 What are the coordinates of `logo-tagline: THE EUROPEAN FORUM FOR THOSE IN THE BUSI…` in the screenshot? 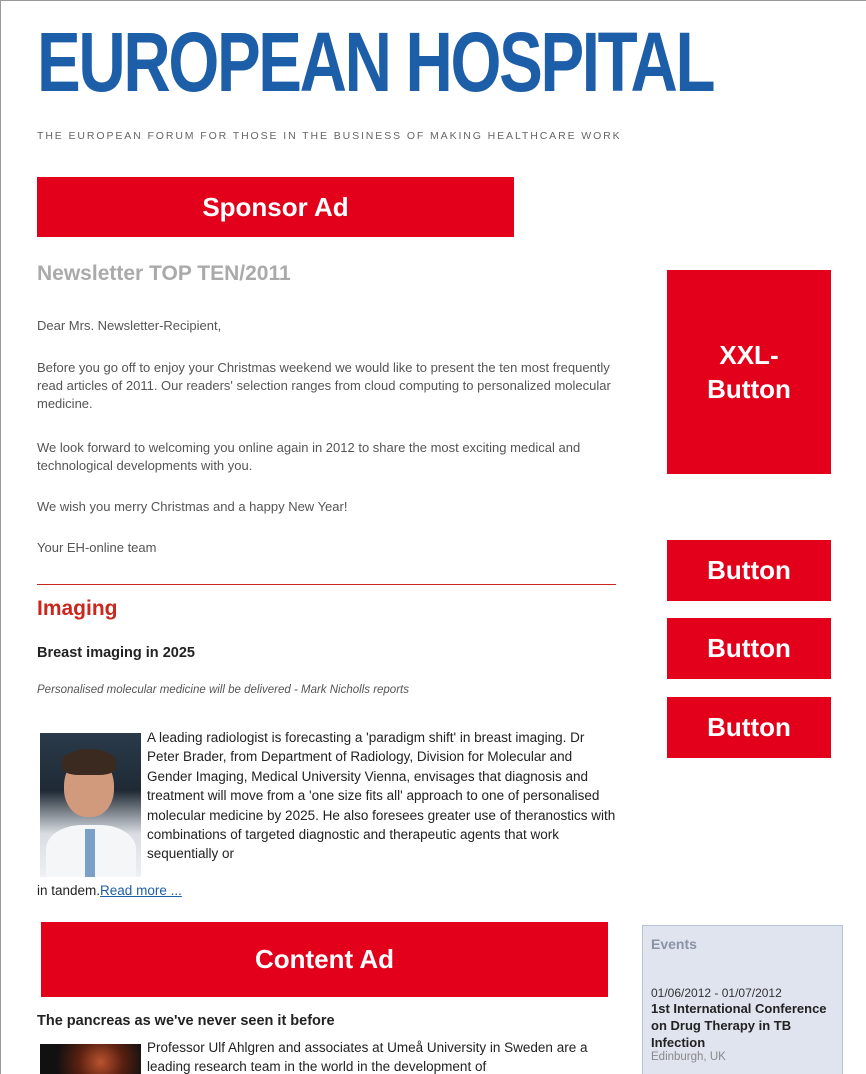 It's located at (329, 136).